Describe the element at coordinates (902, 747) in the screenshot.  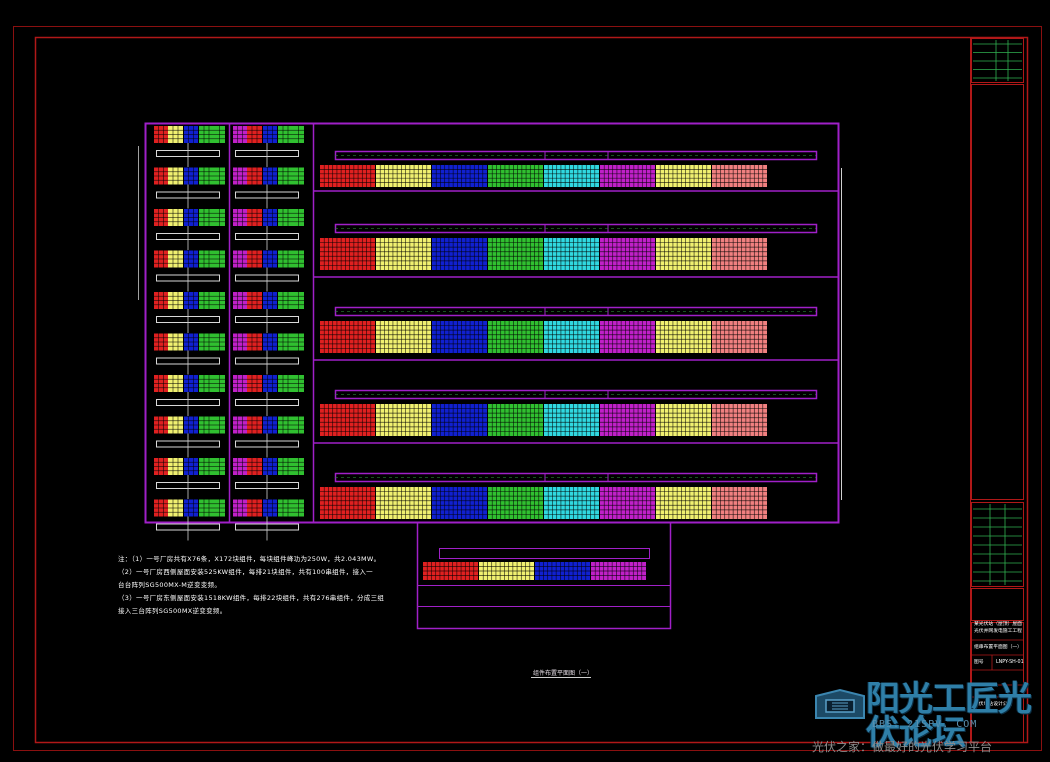
I see `watermark-slogan: 光伏之家：做最好的光伏学习平台` at that location.